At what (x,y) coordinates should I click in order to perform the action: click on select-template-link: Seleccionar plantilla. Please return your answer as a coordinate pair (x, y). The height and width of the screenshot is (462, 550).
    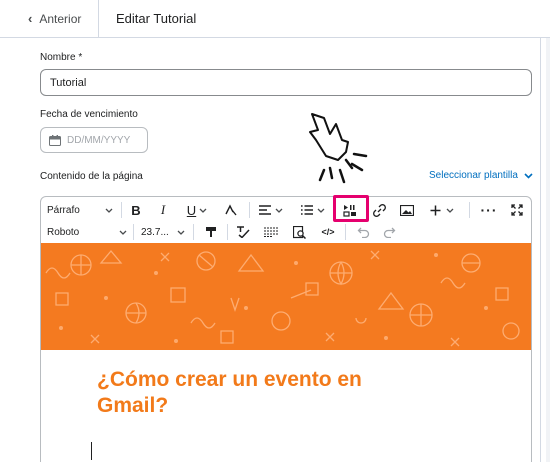
    Looking at the image, I should click on (481, 175).